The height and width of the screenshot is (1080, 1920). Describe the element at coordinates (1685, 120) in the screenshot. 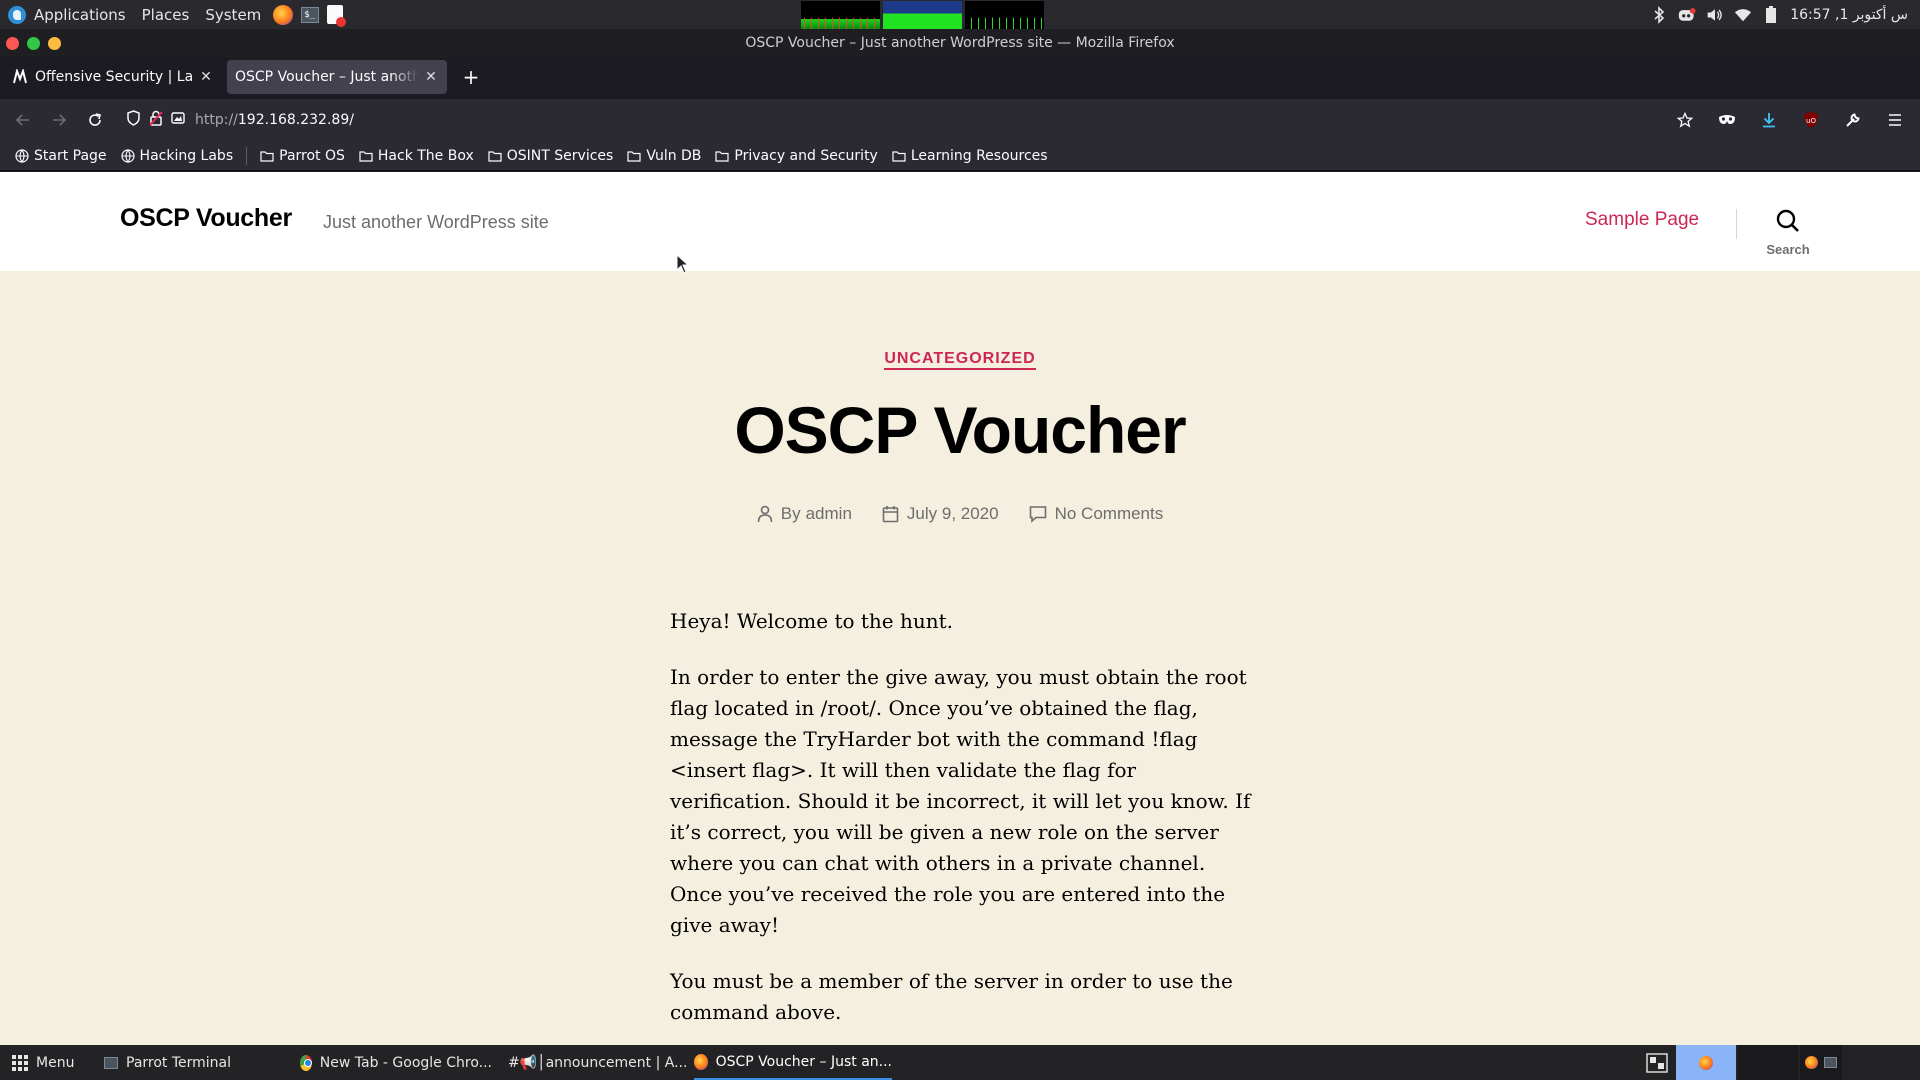

I see `bookmark-star-button` at that location.